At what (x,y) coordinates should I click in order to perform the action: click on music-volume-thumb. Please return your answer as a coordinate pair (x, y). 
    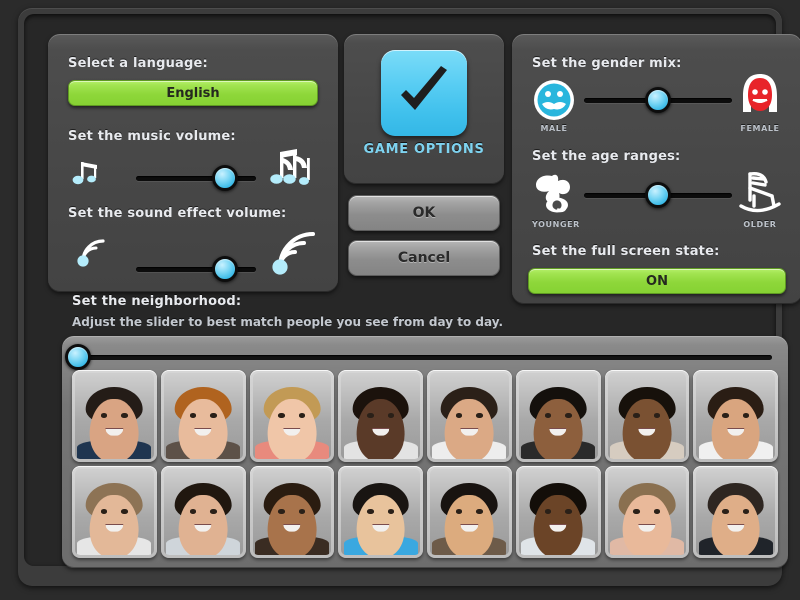
    Looking at the image, I should click on (224, 178).